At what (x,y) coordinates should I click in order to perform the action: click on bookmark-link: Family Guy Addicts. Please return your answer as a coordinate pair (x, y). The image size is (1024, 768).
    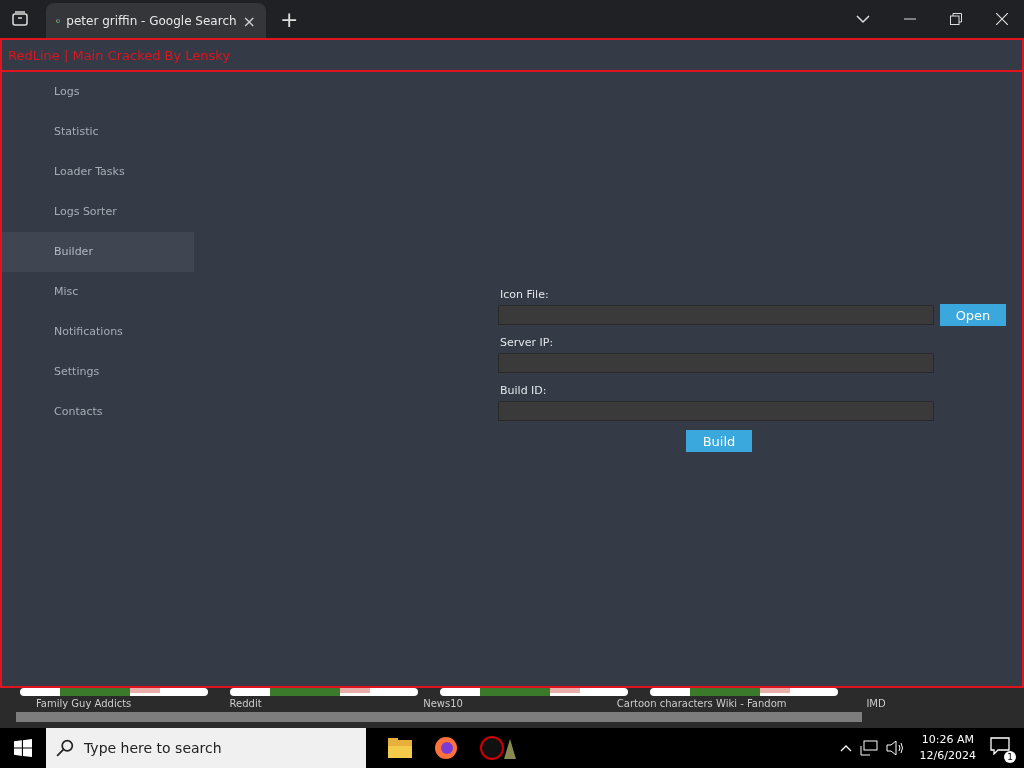
    Looking at the image, I should click on (97, 703).